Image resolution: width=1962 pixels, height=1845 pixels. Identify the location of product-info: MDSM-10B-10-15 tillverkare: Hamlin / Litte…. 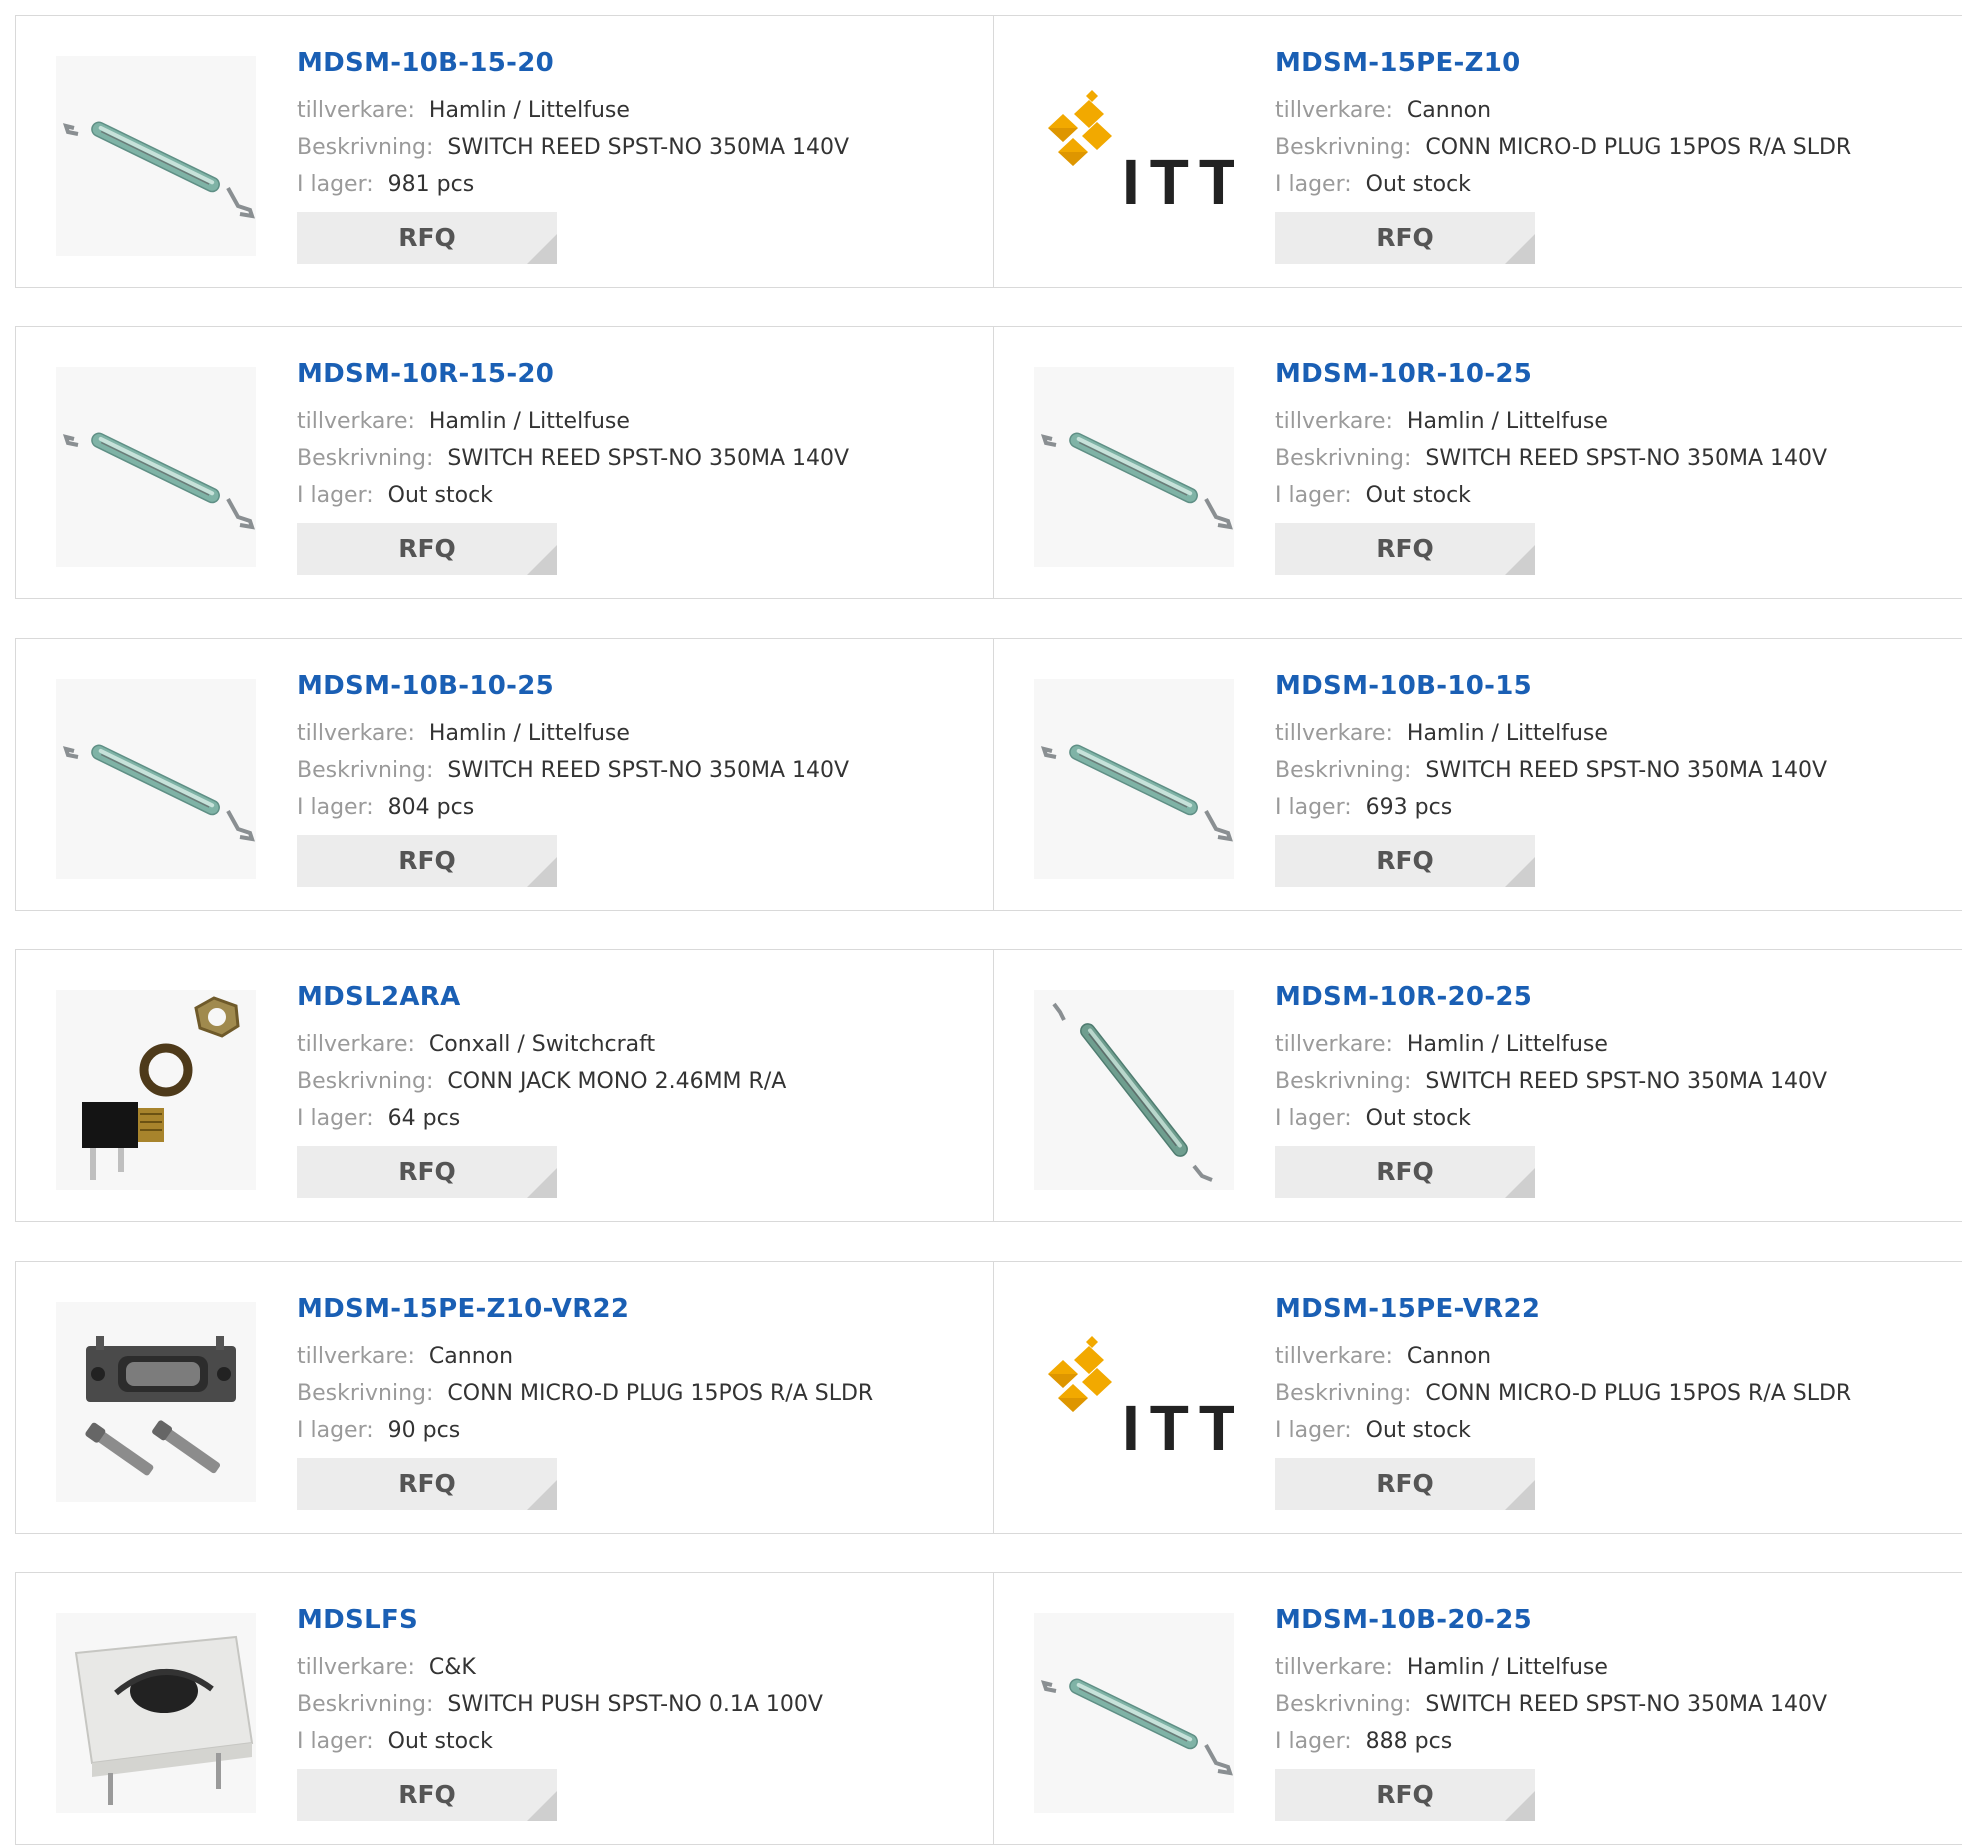
(1608, 778).